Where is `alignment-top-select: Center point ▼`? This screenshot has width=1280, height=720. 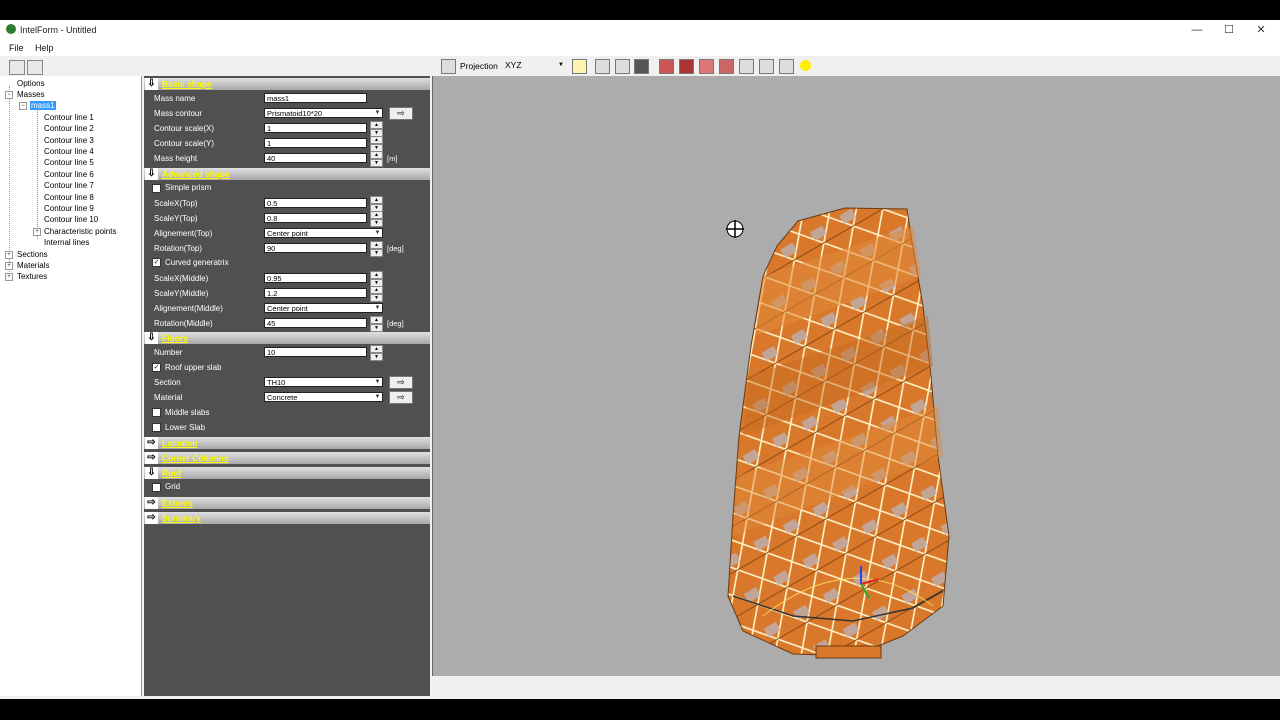
alignment-top-select: Center point ▼ is located at coordinates (323, 233).